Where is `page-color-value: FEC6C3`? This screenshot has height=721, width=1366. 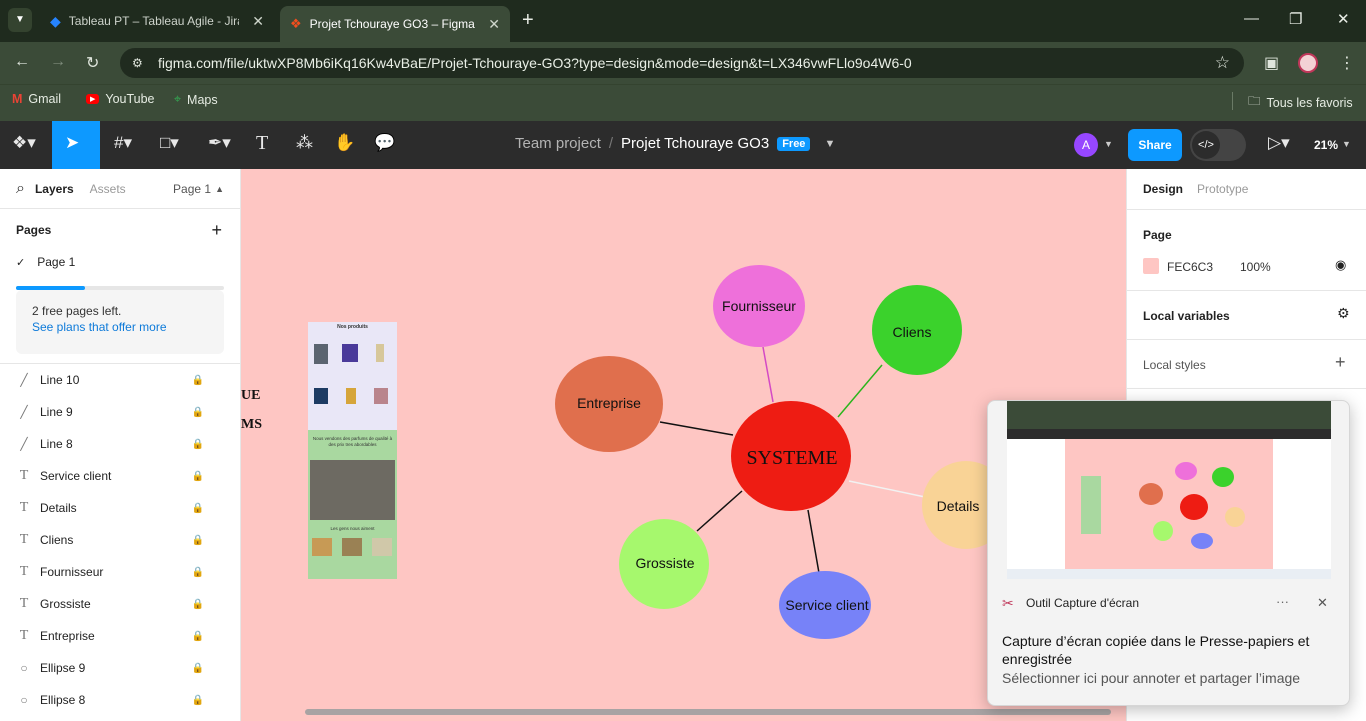
page-color-value: FEC6C3 is located at coordinates (1190, 267).